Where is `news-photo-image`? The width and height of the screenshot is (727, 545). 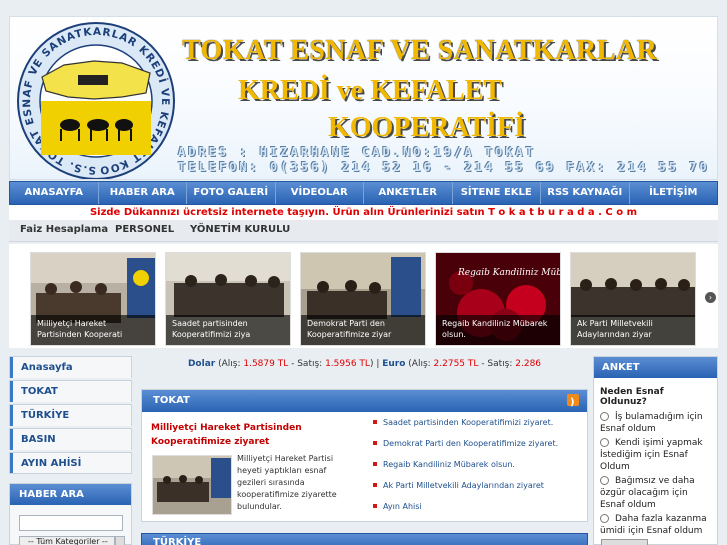 news-photo-image is located at coordinates (192, 485).